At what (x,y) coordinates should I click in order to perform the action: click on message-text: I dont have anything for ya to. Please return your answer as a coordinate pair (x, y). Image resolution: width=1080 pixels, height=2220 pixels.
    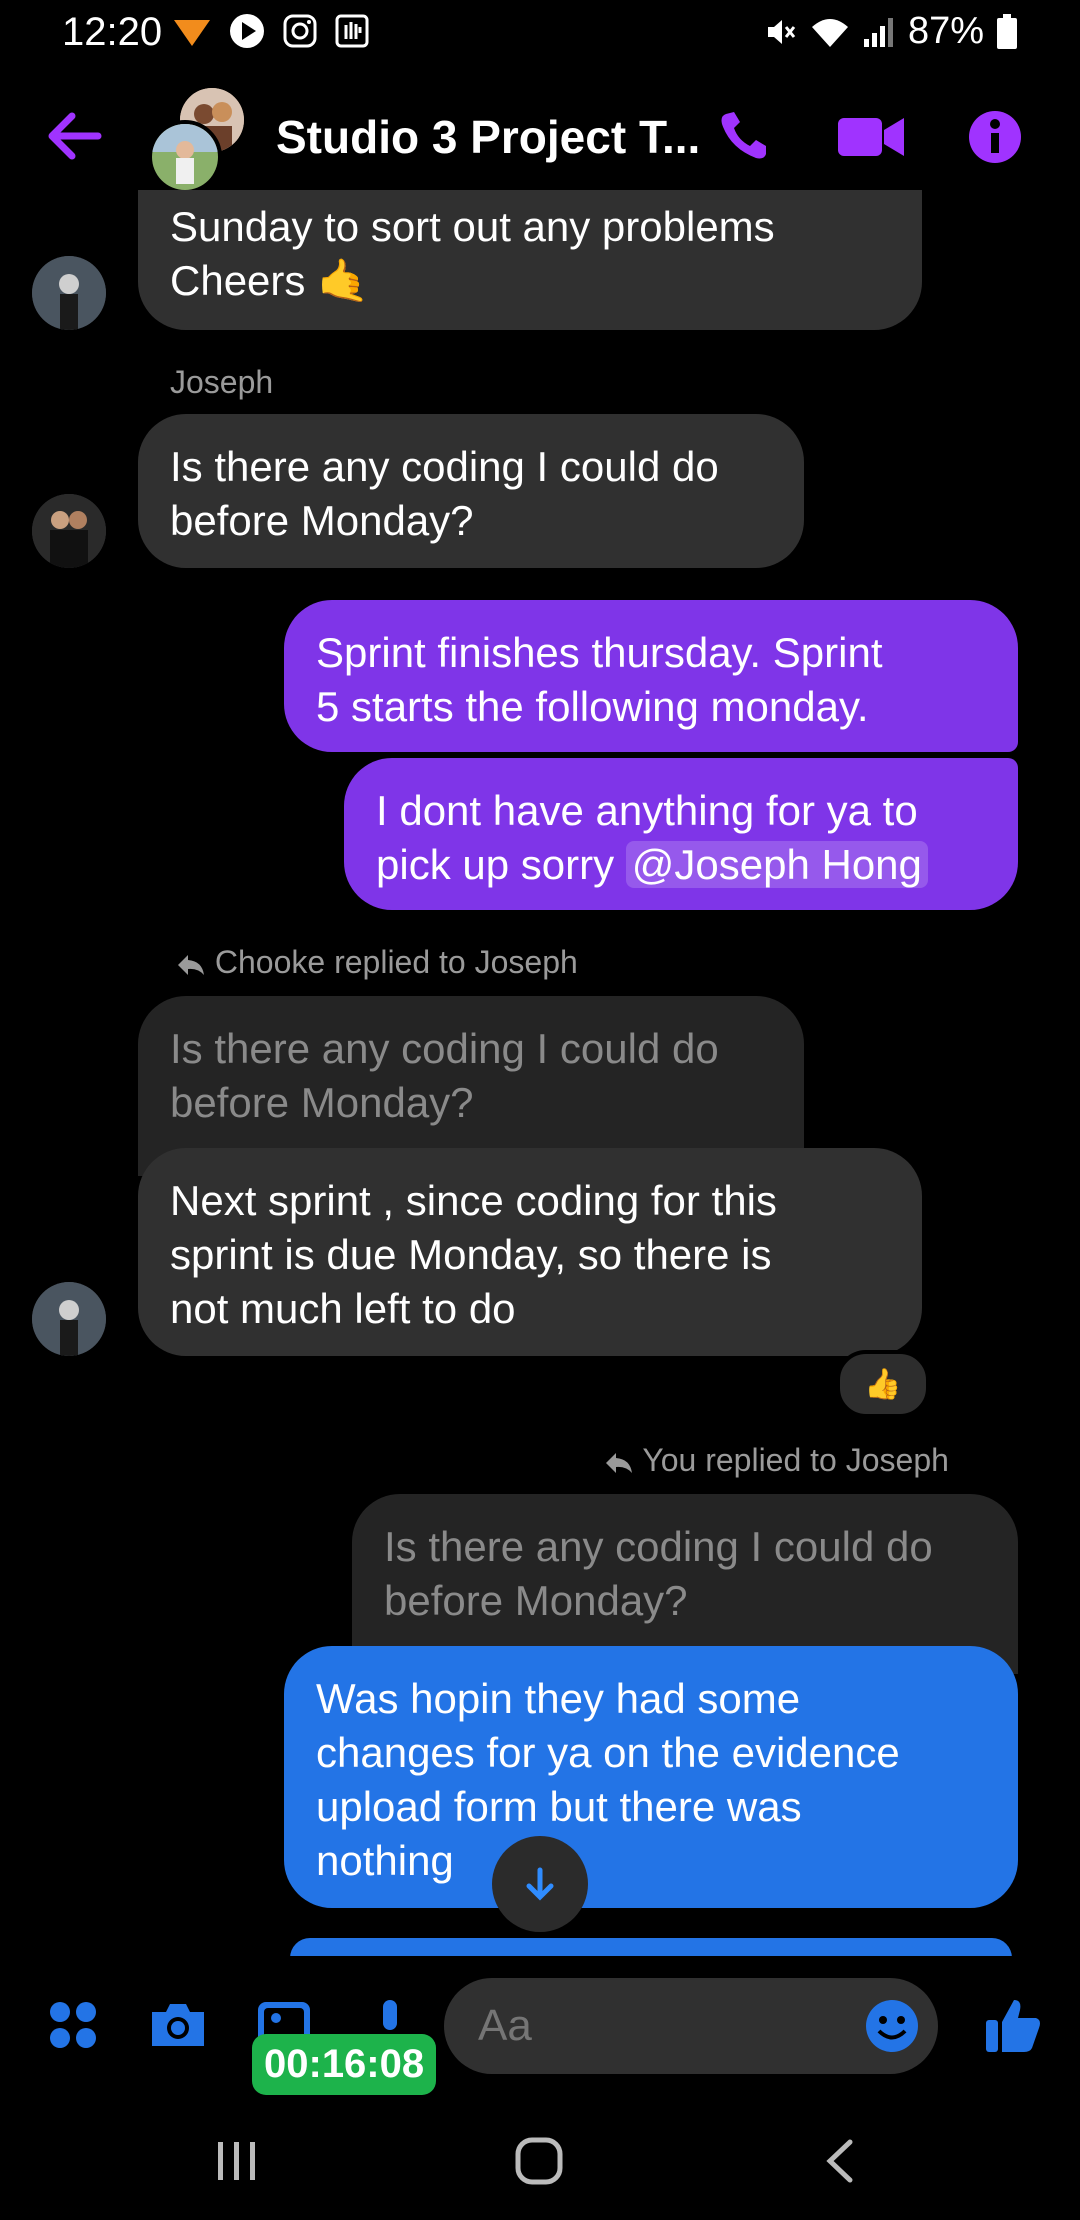
    Looking at the image, I should click on (647, 810).